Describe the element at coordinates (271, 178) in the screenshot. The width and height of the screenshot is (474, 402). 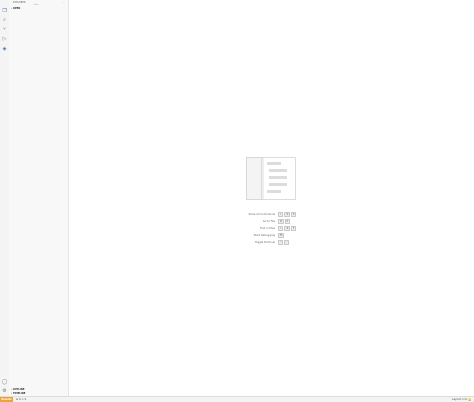
I see `editor-watermark-logo` at that location.